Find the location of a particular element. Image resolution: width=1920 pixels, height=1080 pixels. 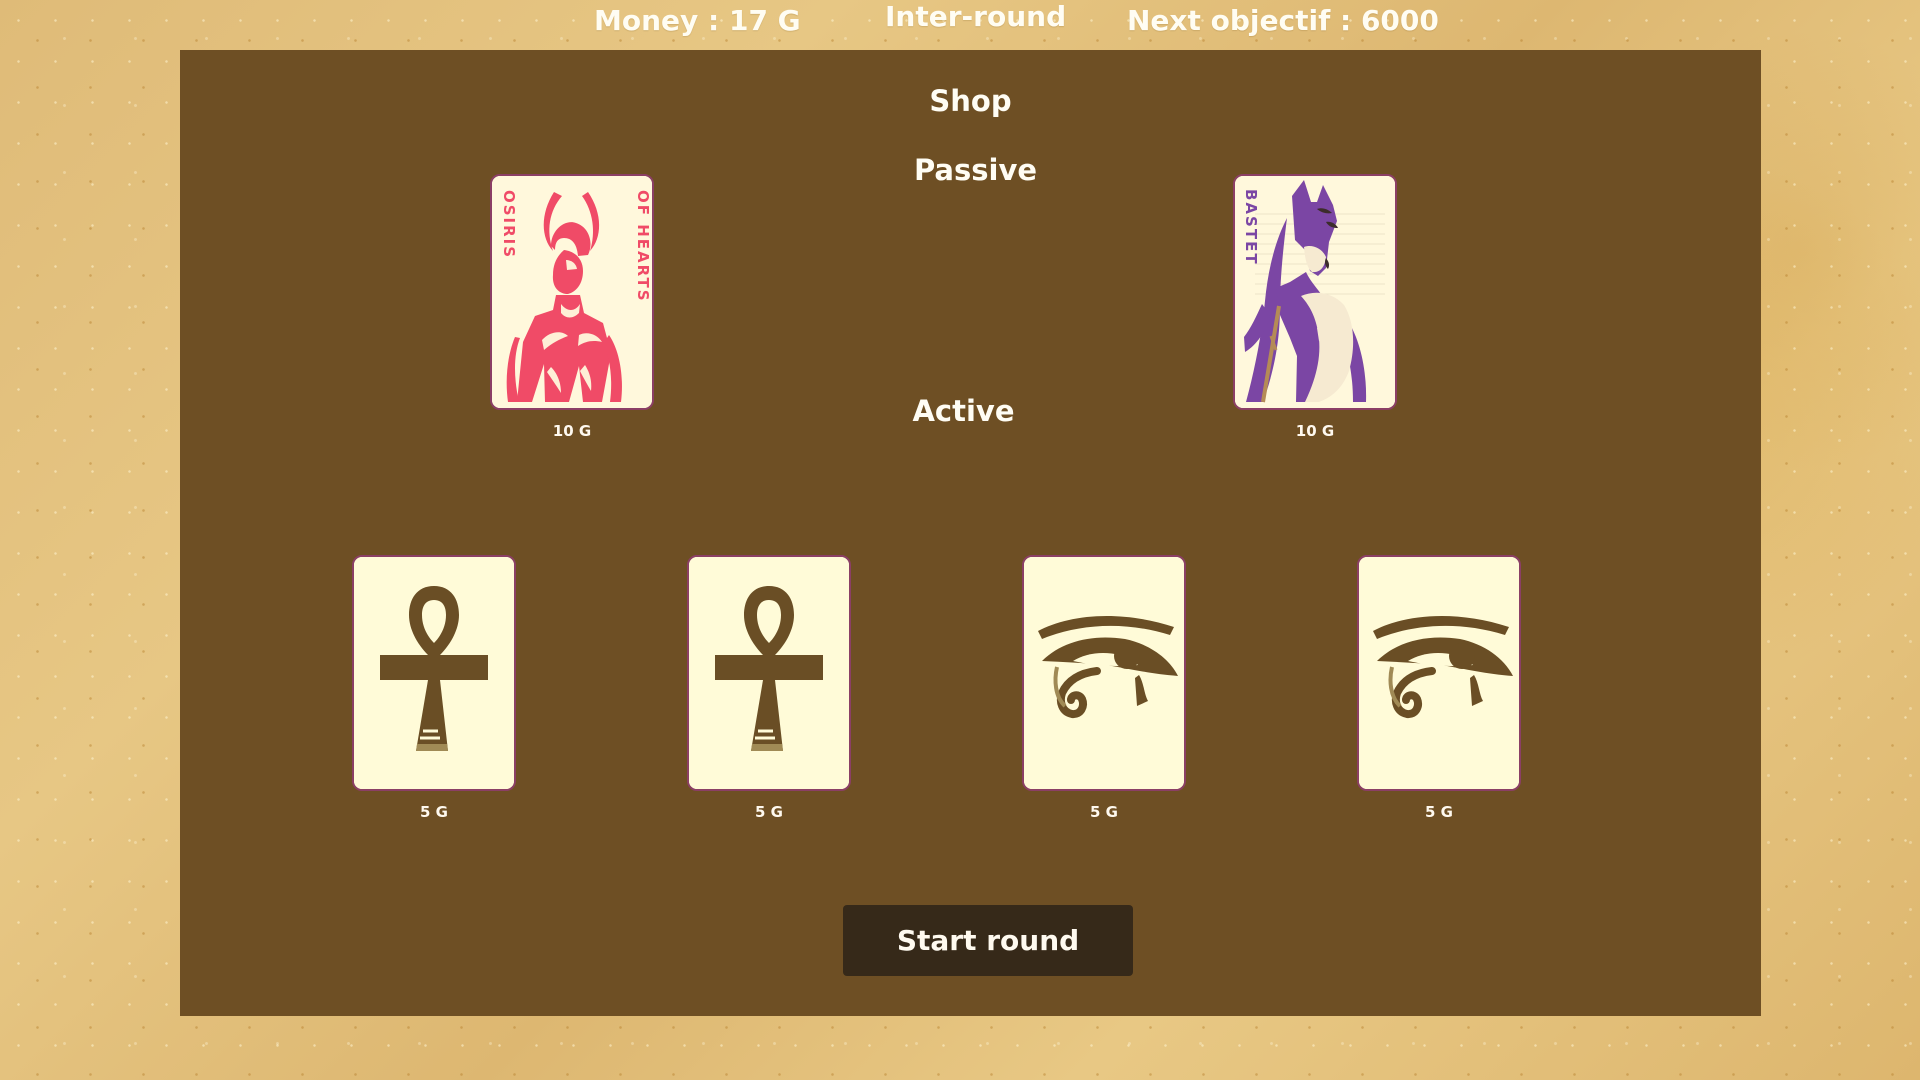

active-card-slot-eye-1: 5 G is located at coordinates (1104, 687).